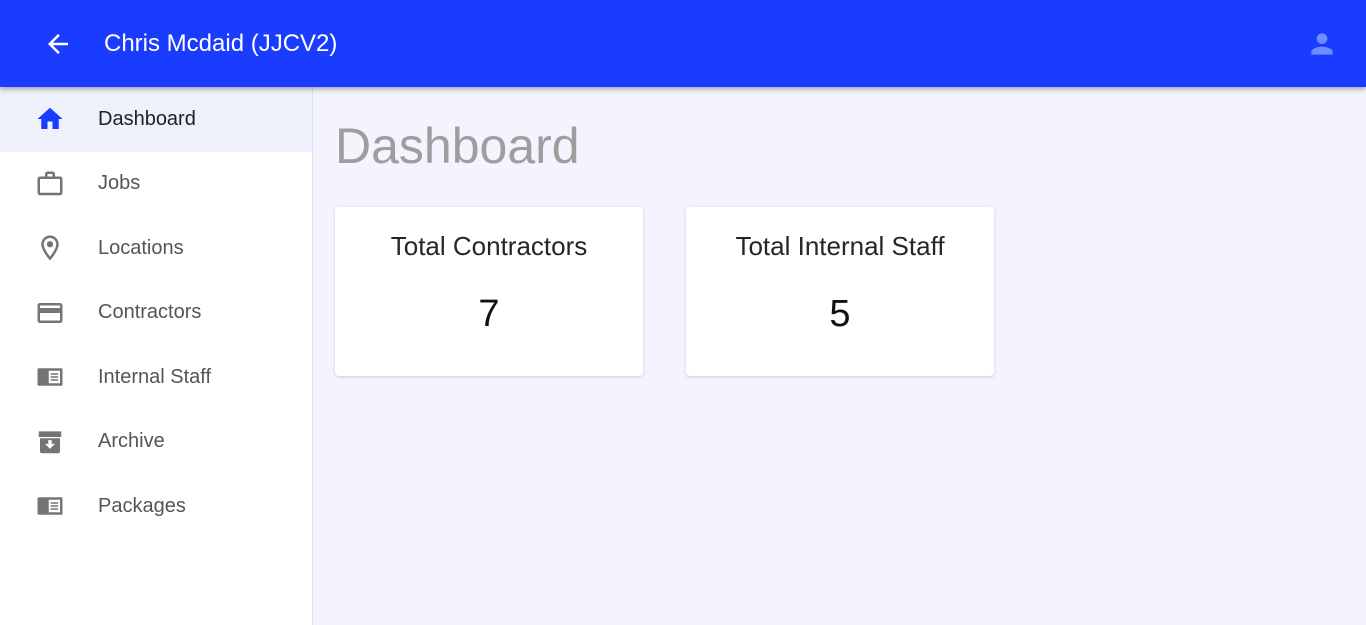 Image resolution: width=1366 pixels, height=625 pixels. Describe the element at coordinates (50, 119) in the screenshot. I see `home-icon` at that location.